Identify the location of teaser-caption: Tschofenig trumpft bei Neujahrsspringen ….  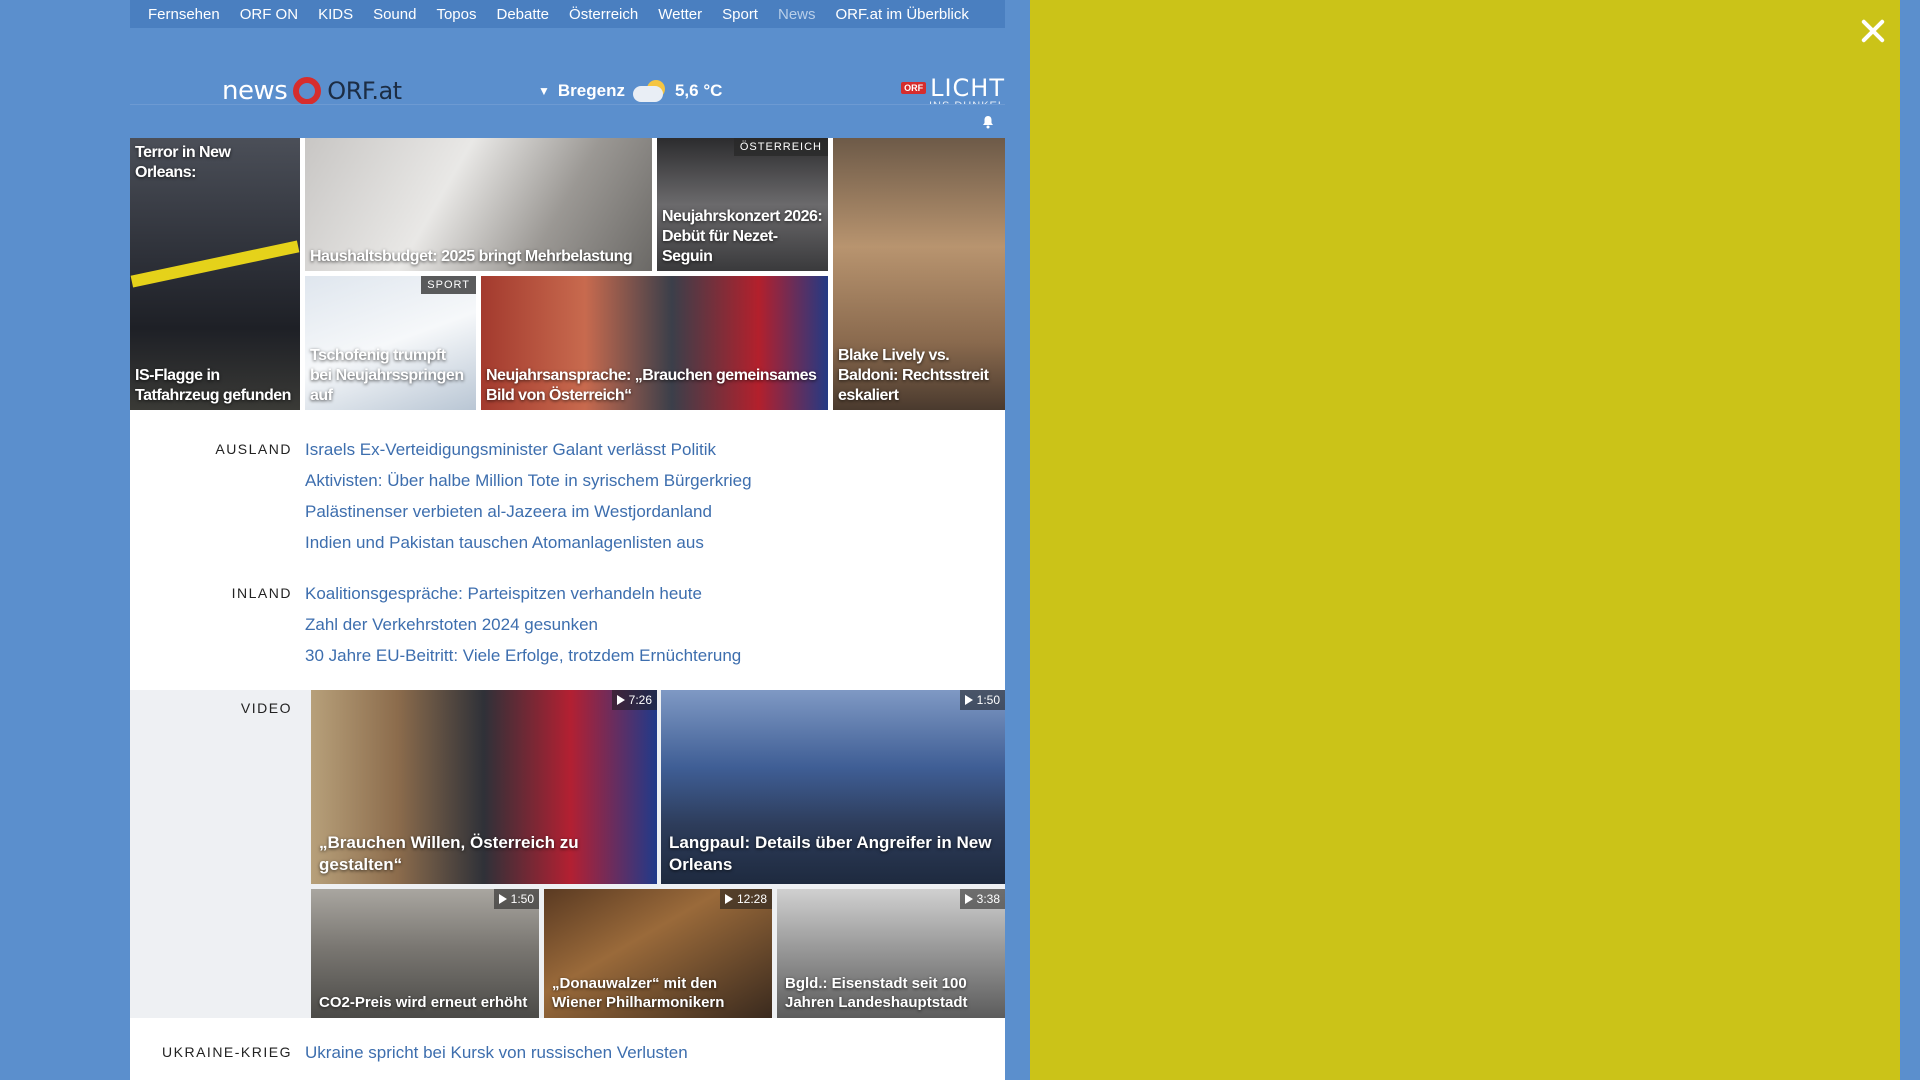
(387, 375).